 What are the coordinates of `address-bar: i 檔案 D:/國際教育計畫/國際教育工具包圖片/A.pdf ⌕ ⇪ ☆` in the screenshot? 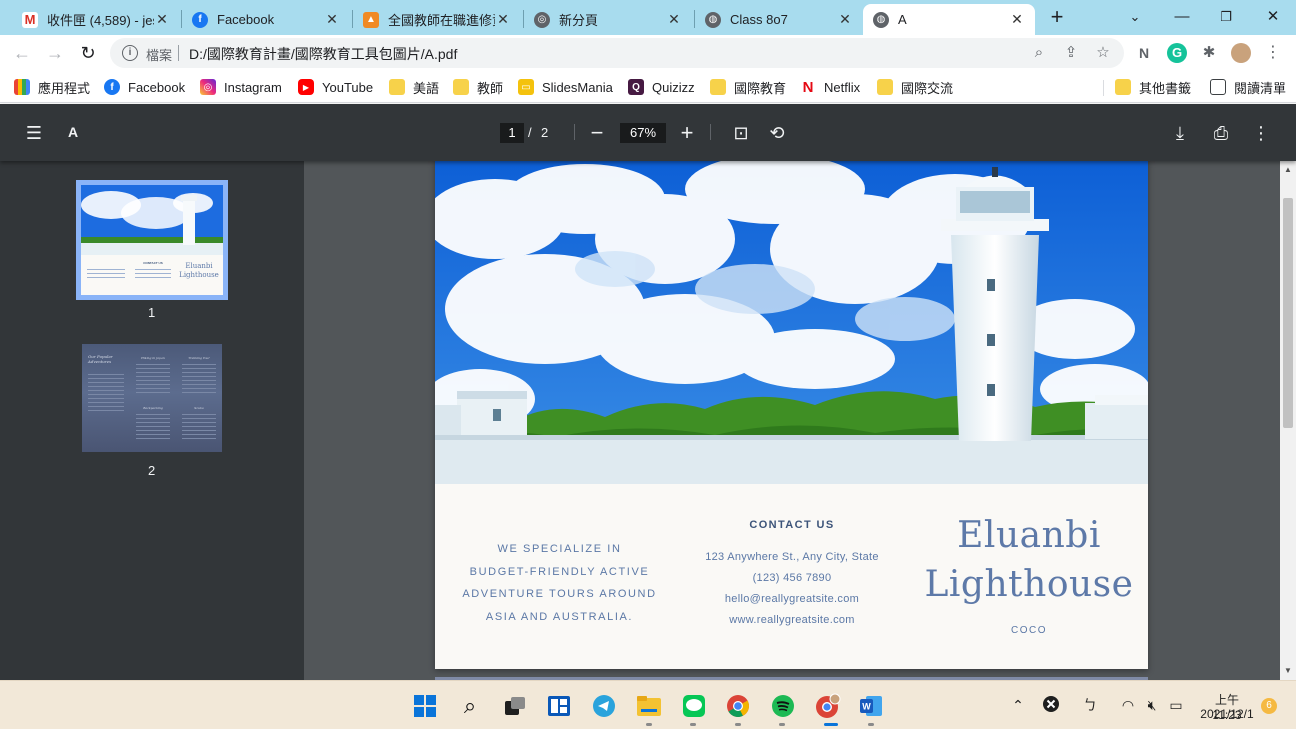 It's located at (617, 53).